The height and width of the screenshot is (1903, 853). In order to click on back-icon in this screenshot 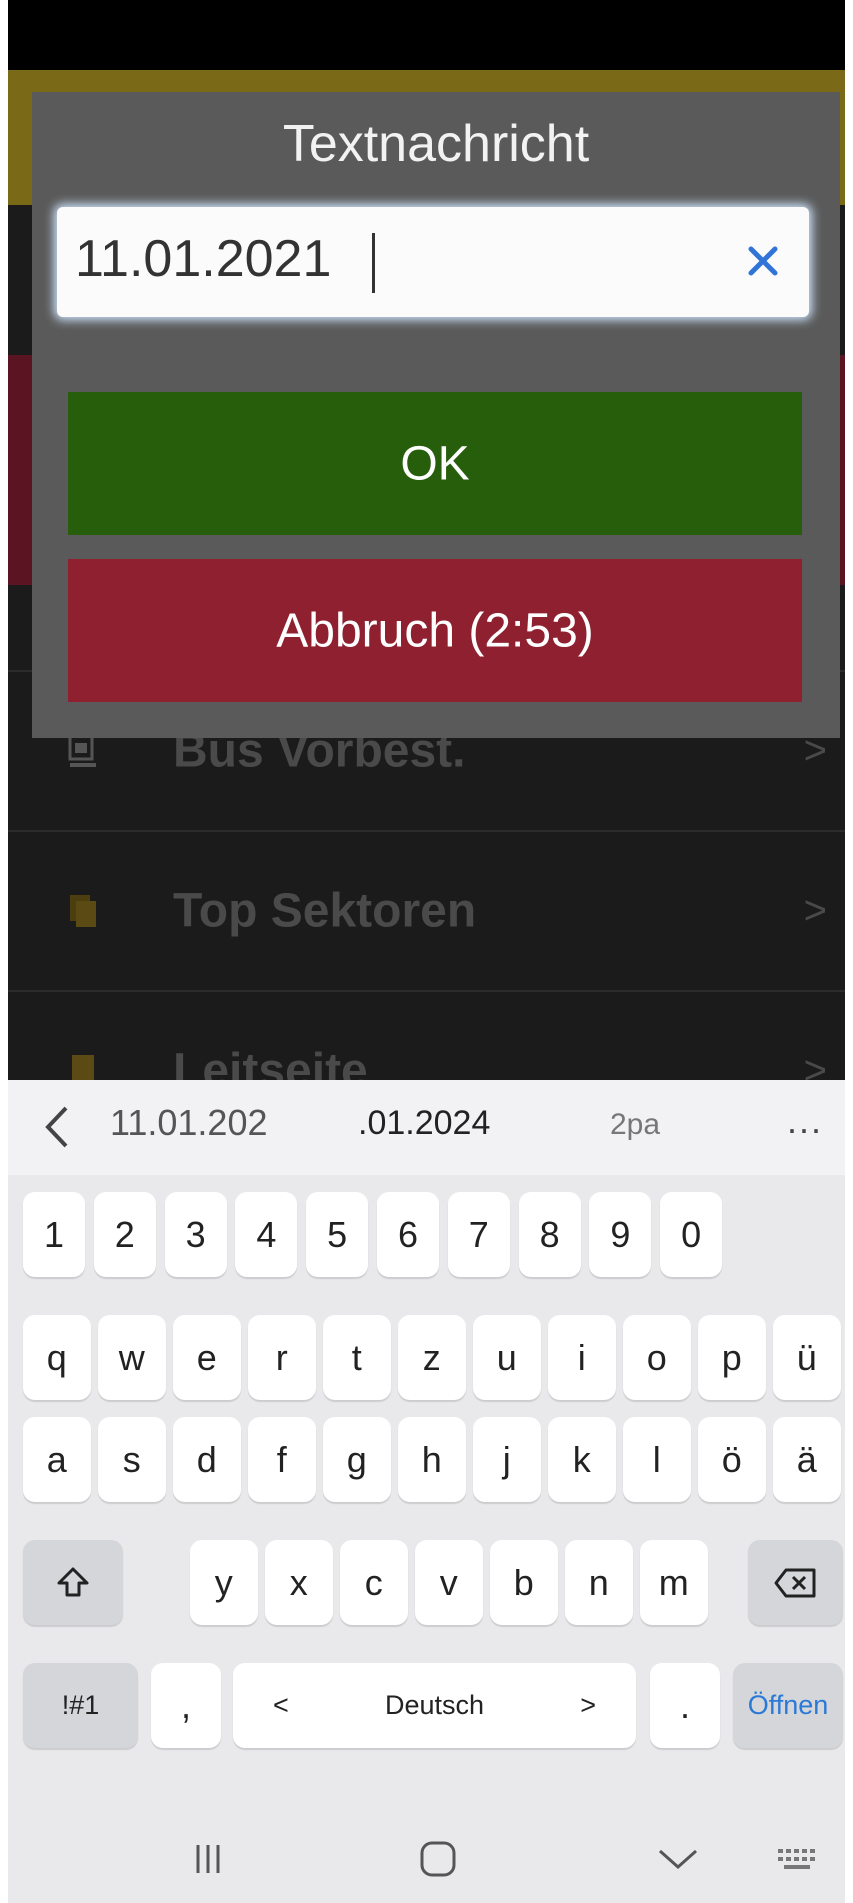, I will do `click(678, 1859)`.